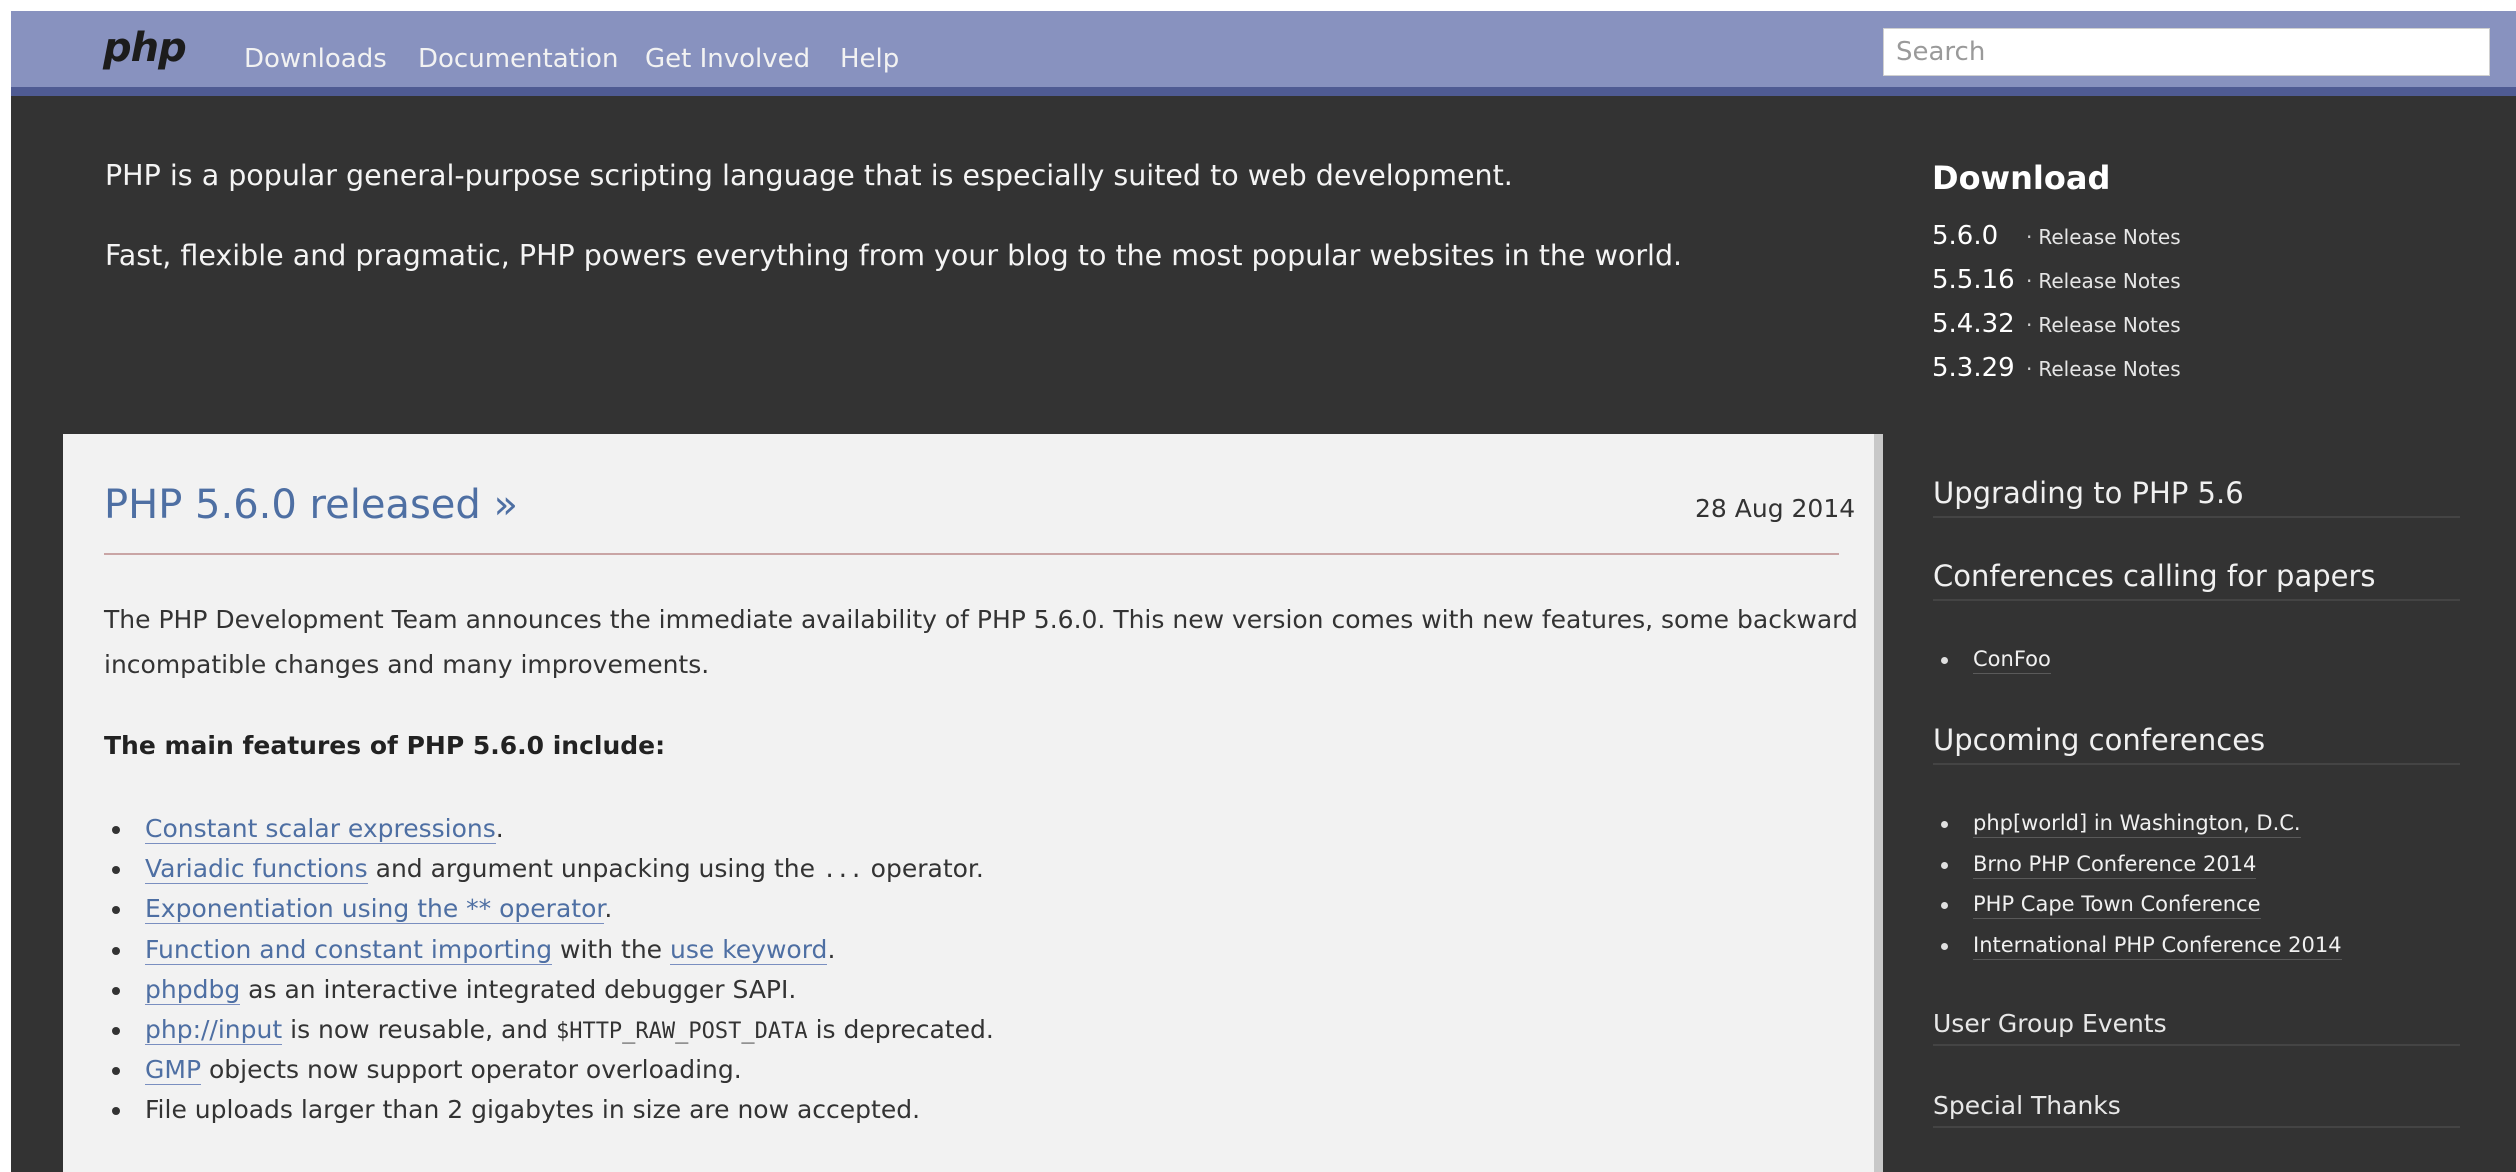 Image resolution: width=2516 pixels, height=1172 pixels. What do you see at coordinates (923, 869) in the screenshot?
I see `feature-text: operator.` at bounding box center [923, 869].